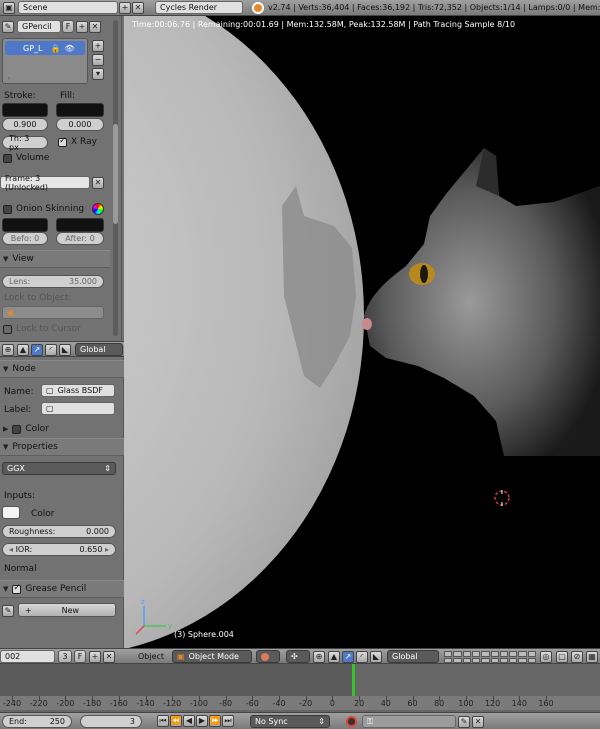 This screenshot has height=729, width=600. Describe the element at coordinates (78, 390) in the screenshot. I see `node-name-field: ▢ Glass BSDF` at that location.